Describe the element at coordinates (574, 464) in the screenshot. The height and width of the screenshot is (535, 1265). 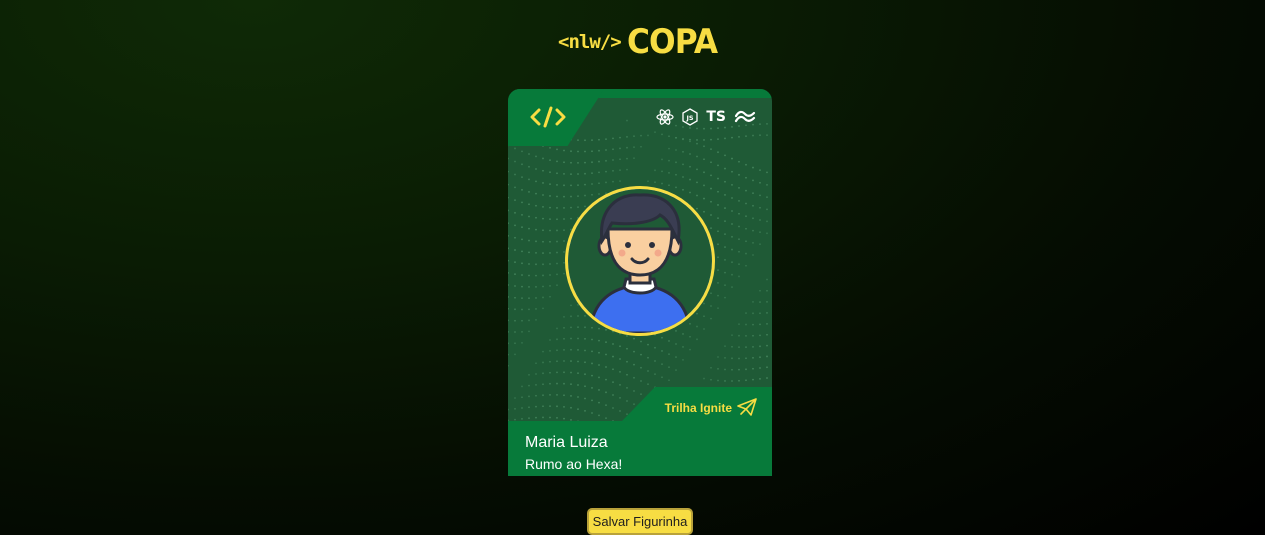
I see `player-slogan: Rumo ao Hexa!` at that location.